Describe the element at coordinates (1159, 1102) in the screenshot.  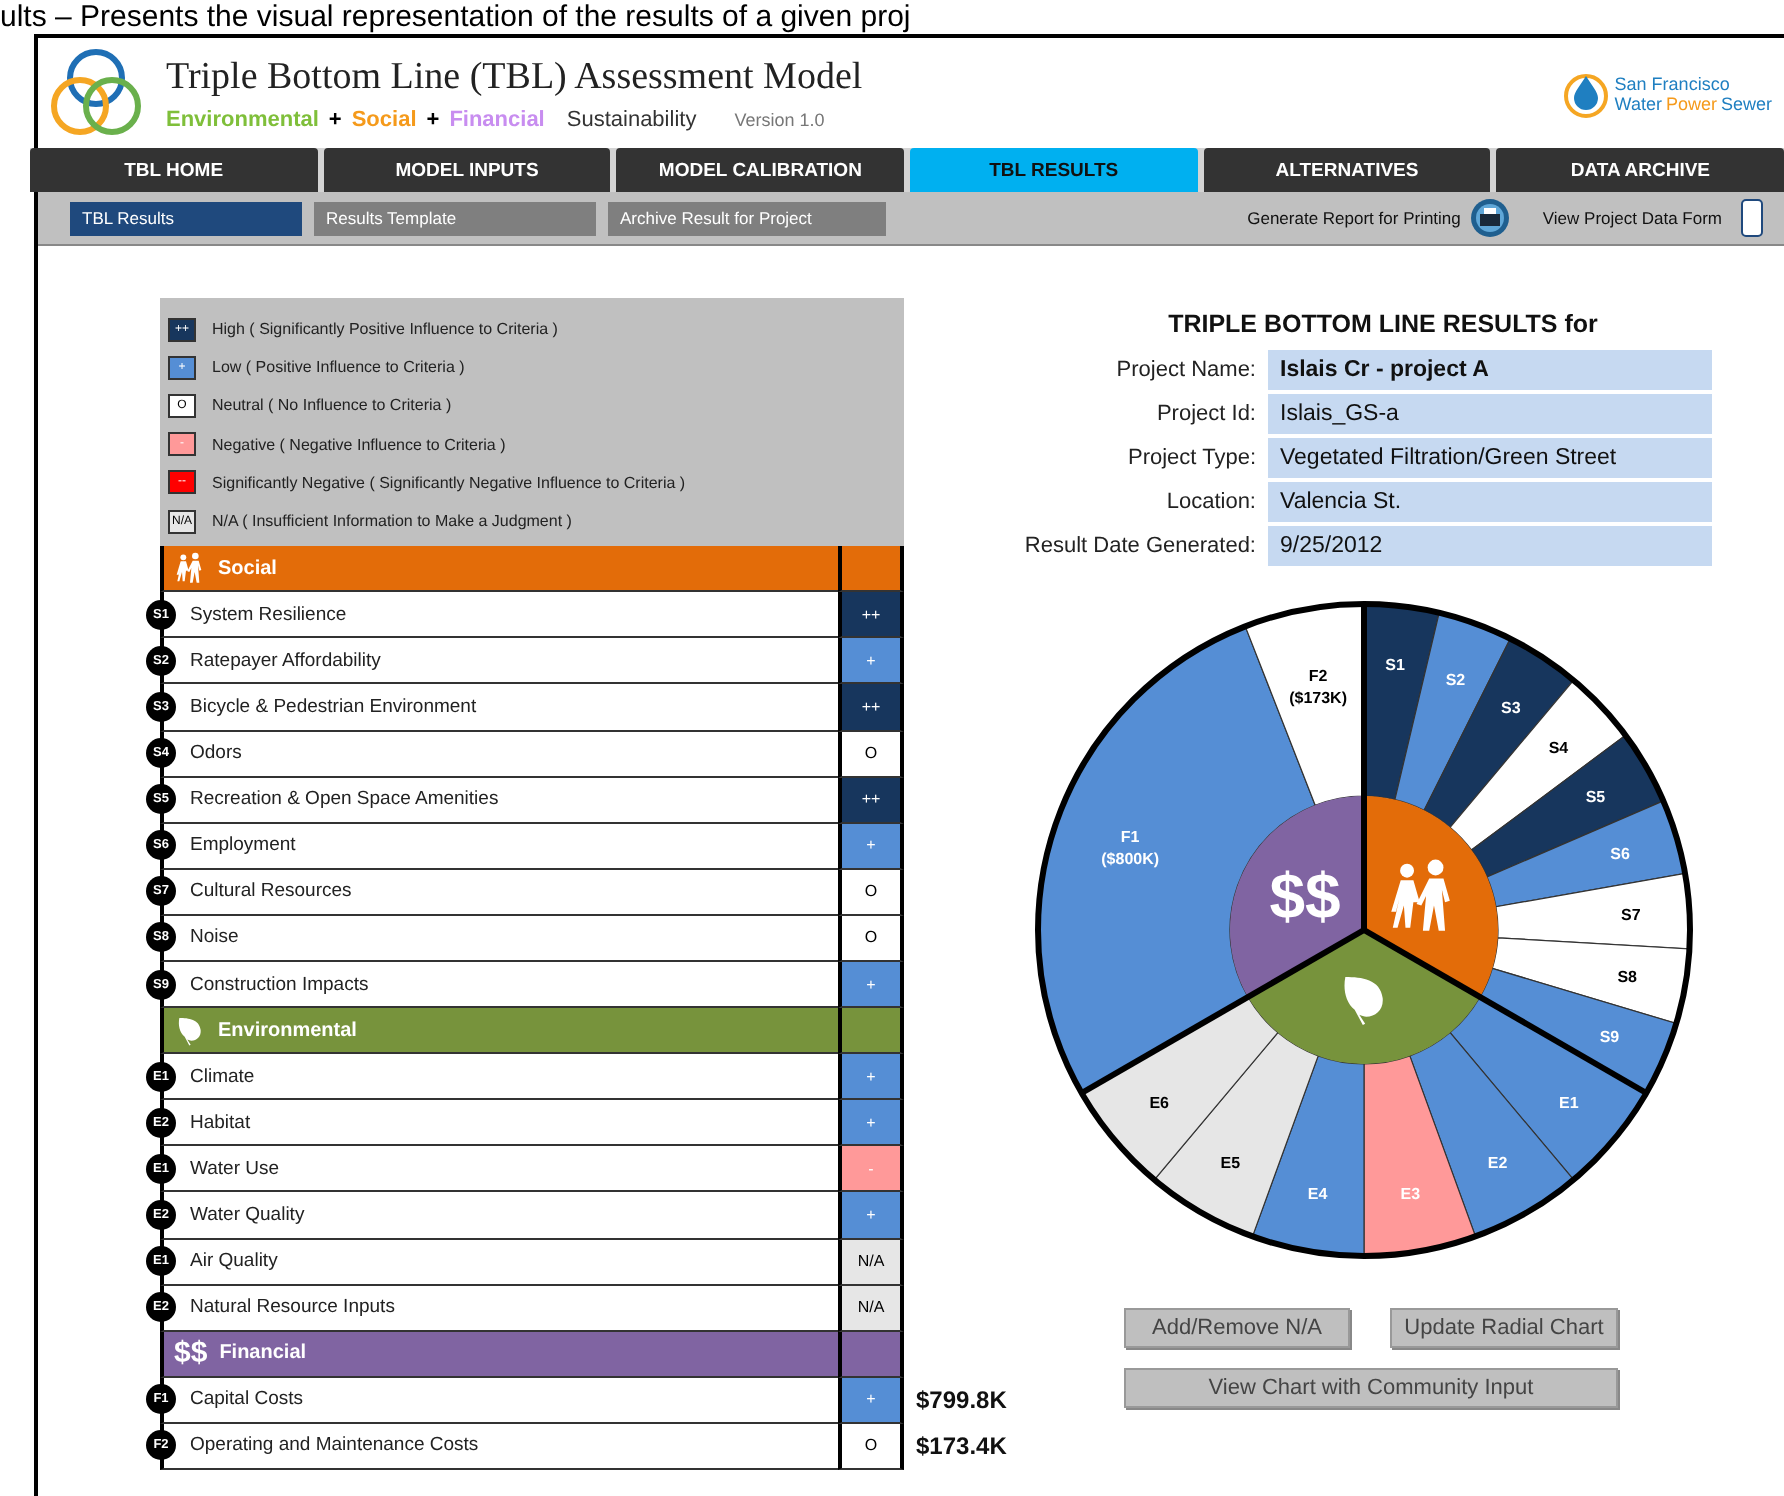
I see `wedge-label: E6` at that location.